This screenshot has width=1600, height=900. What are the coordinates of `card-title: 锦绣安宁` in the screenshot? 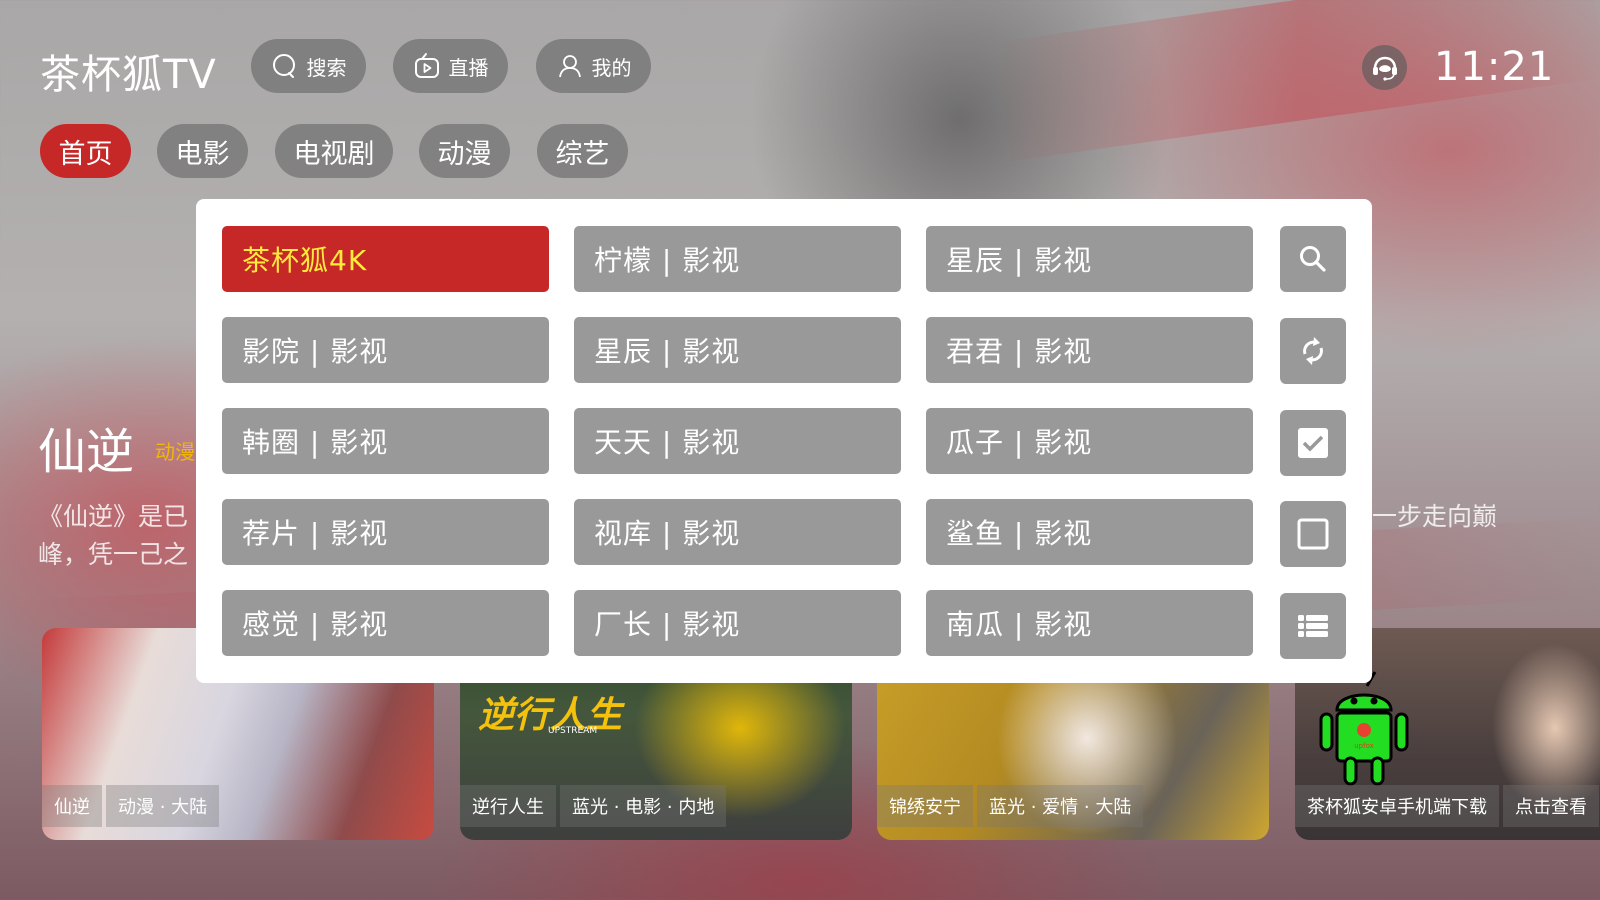 It's located at (925, 806).